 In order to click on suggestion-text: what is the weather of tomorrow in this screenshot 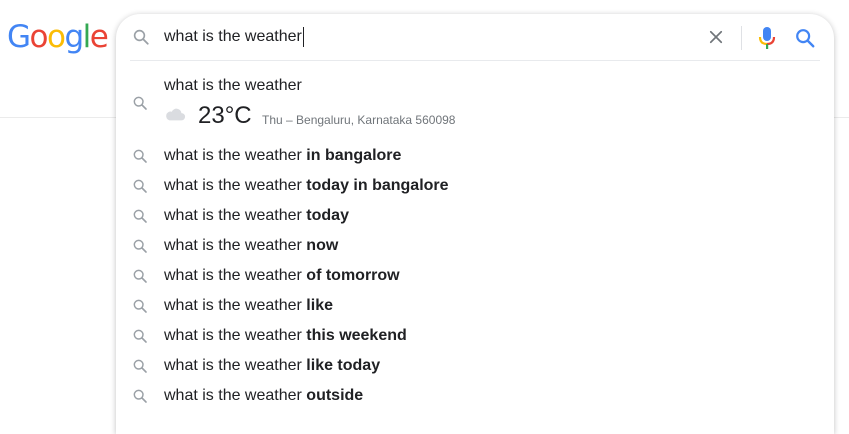, I will do `click(282, 276)`.